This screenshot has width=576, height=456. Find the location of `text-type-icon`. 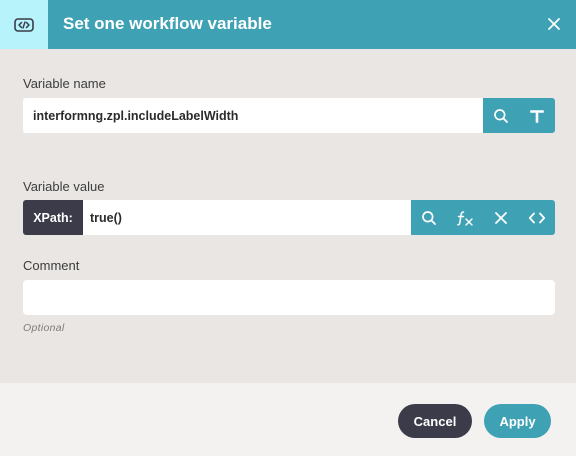

text-type-icon is located at coordinates (537, 116).